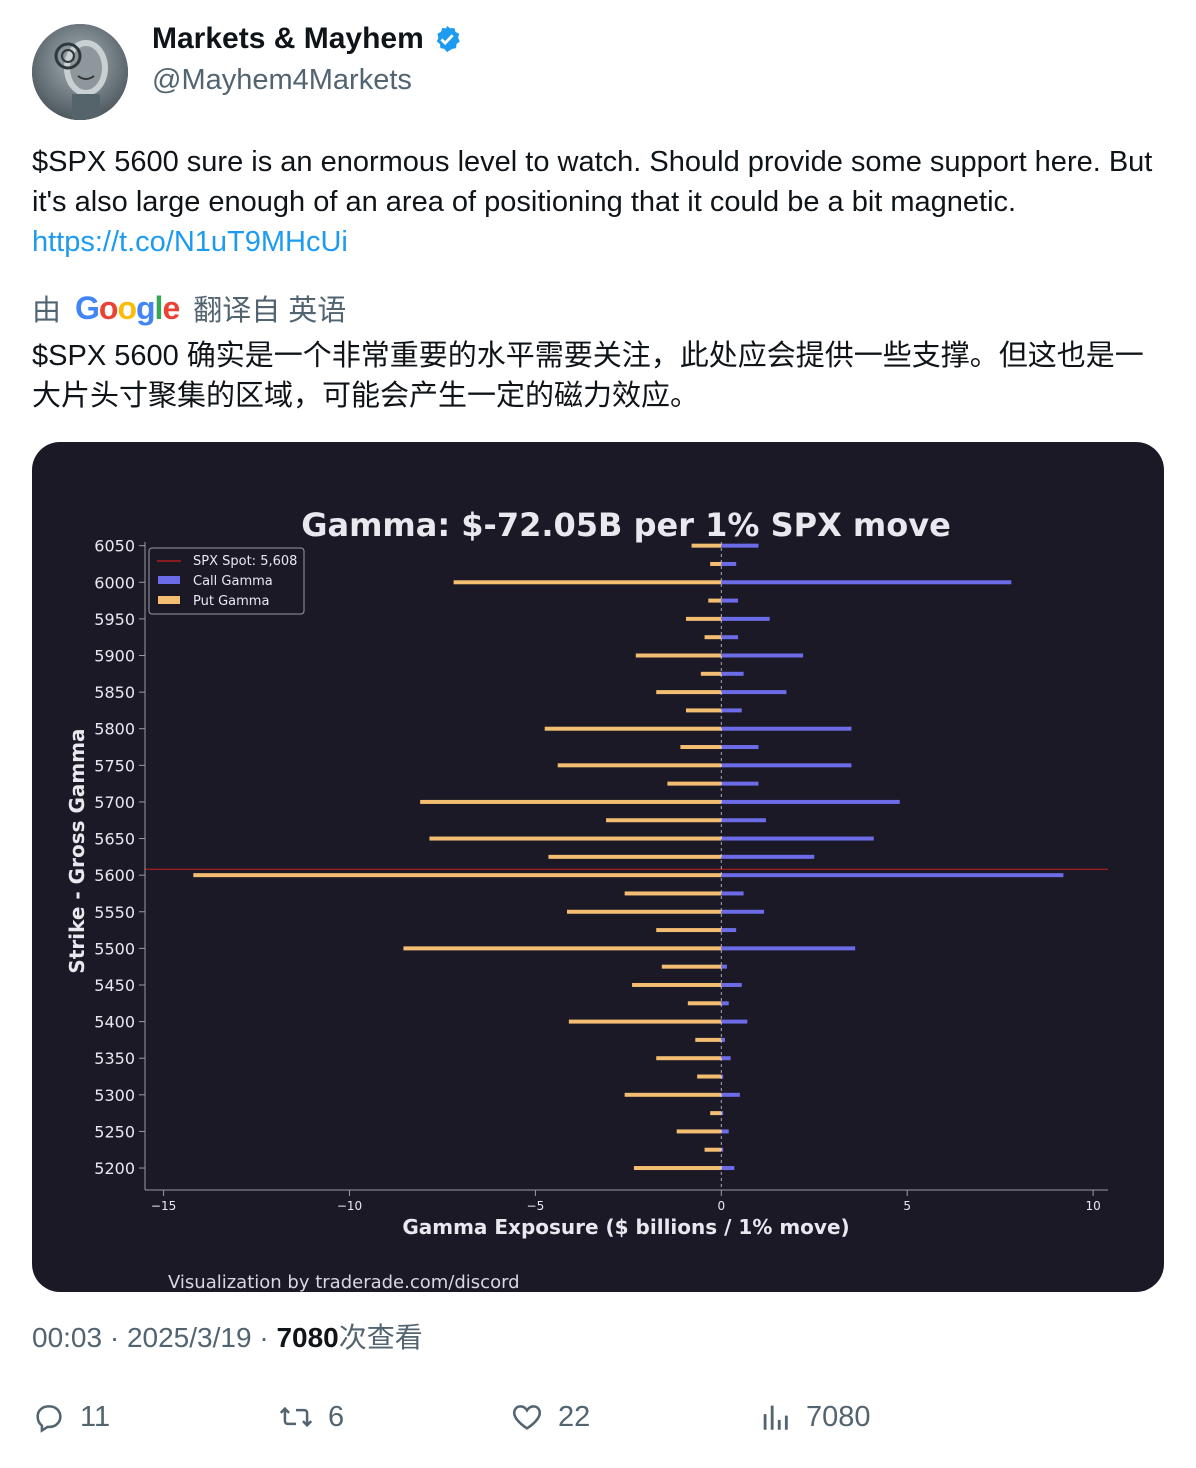 This screenshot has height=1468, width=1196. What do you see at coordinates (114, 948) in the screenshot?
I see `y-tick-label-5500: 5500` at bounding box center [114, 948].